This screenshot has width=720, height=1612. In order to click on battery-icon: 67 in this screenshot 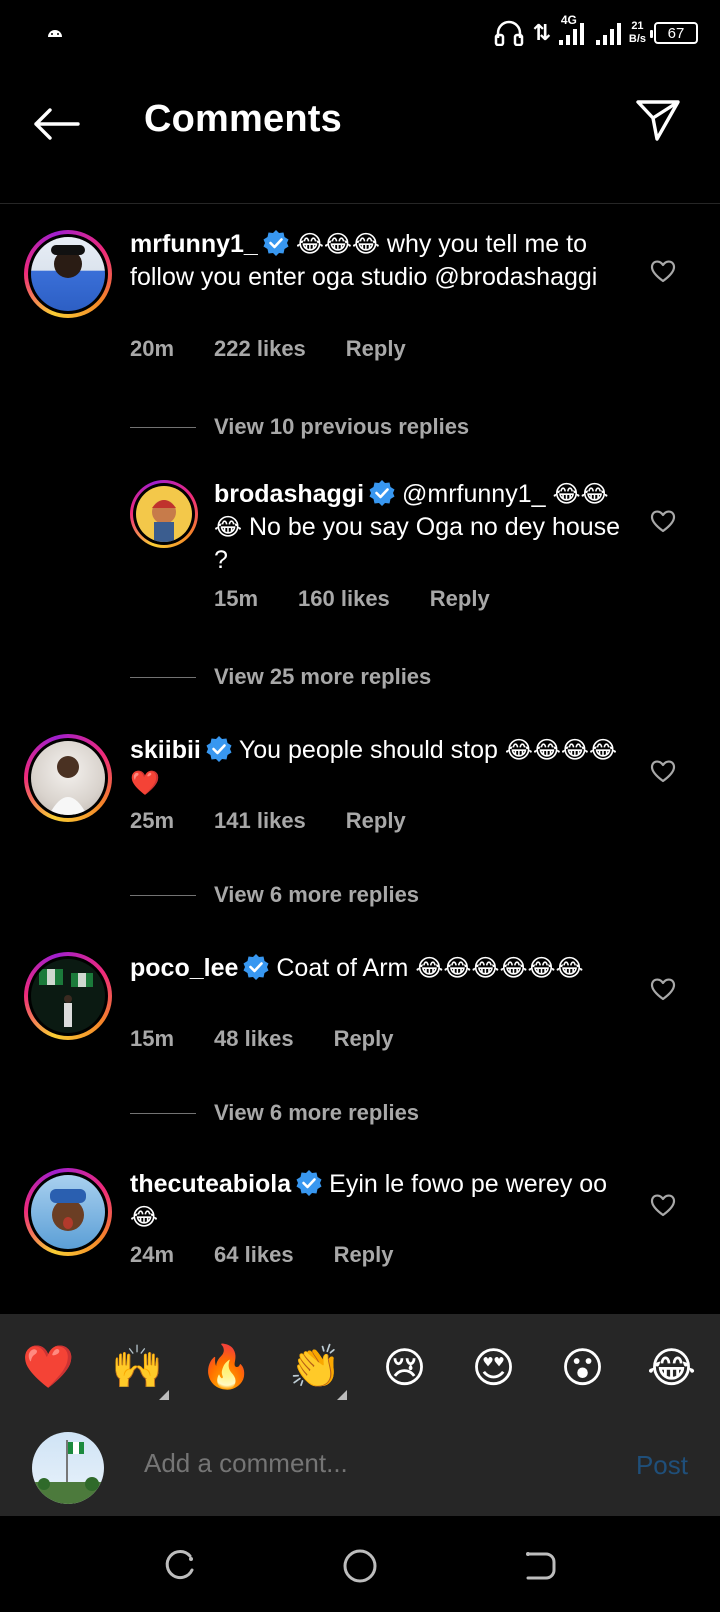, I will do `click(674, 33)`.